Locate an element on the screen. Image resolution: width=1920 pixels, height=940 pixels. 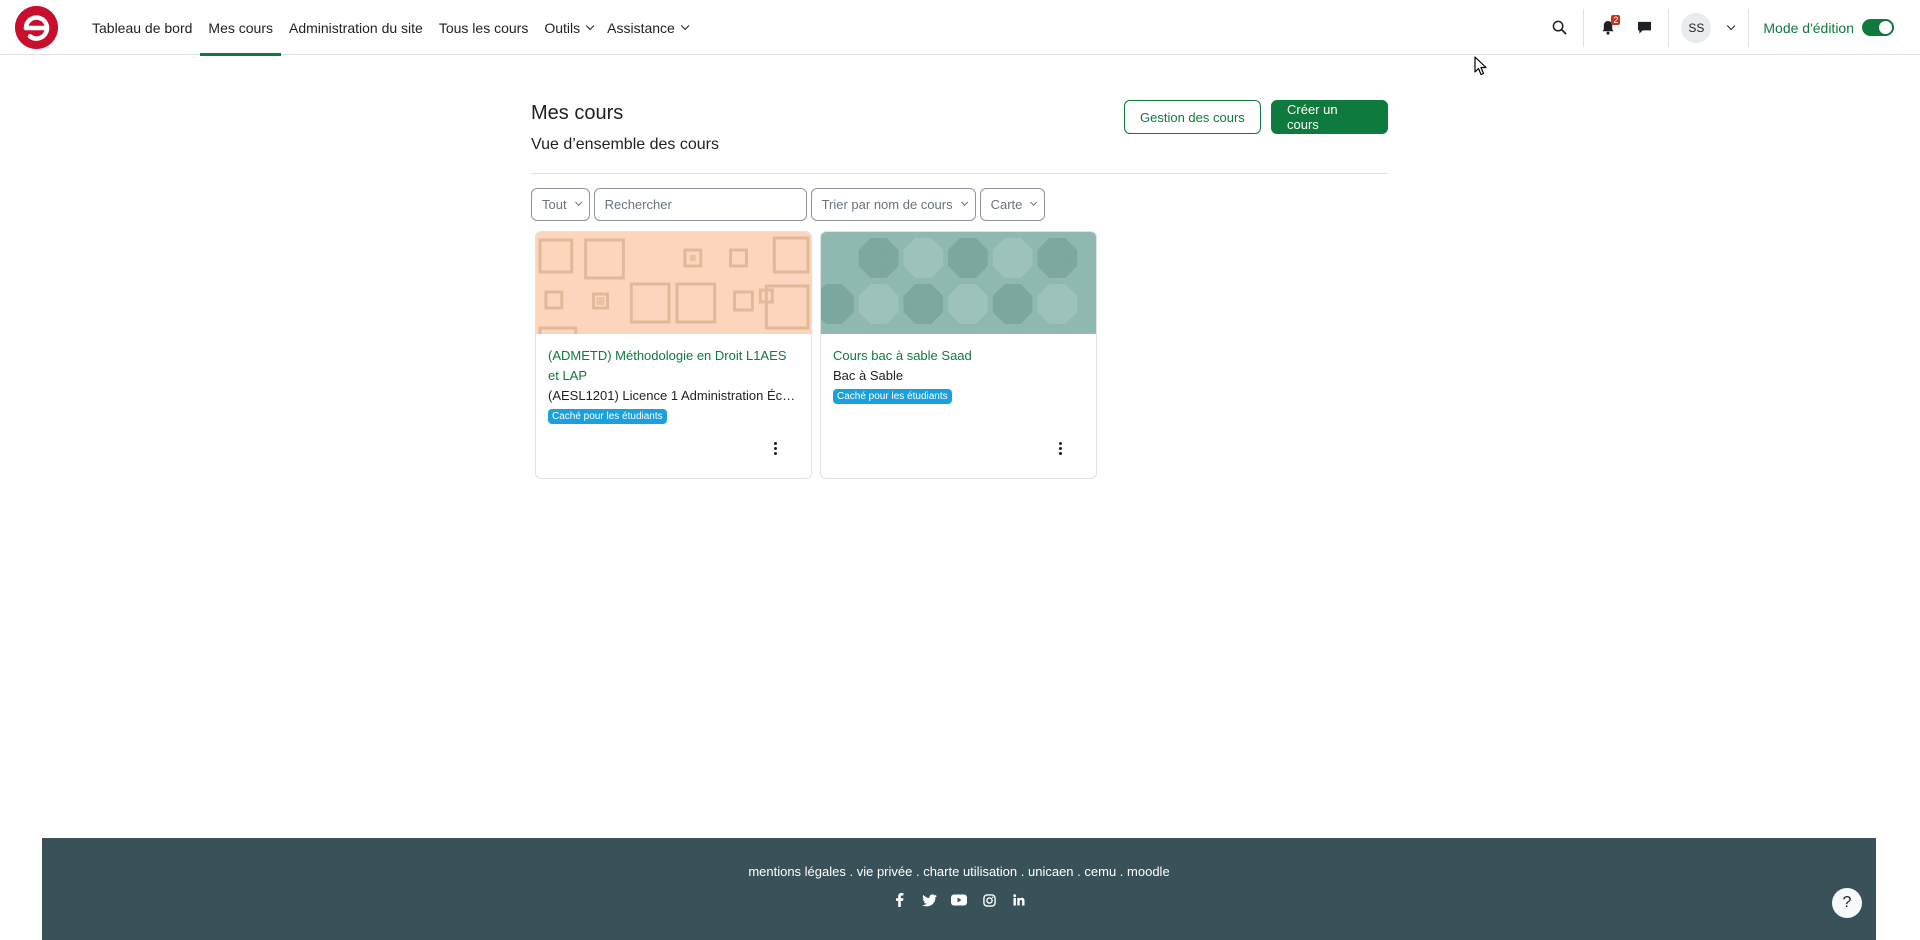
search-button is located at coordinates (1559, 28).